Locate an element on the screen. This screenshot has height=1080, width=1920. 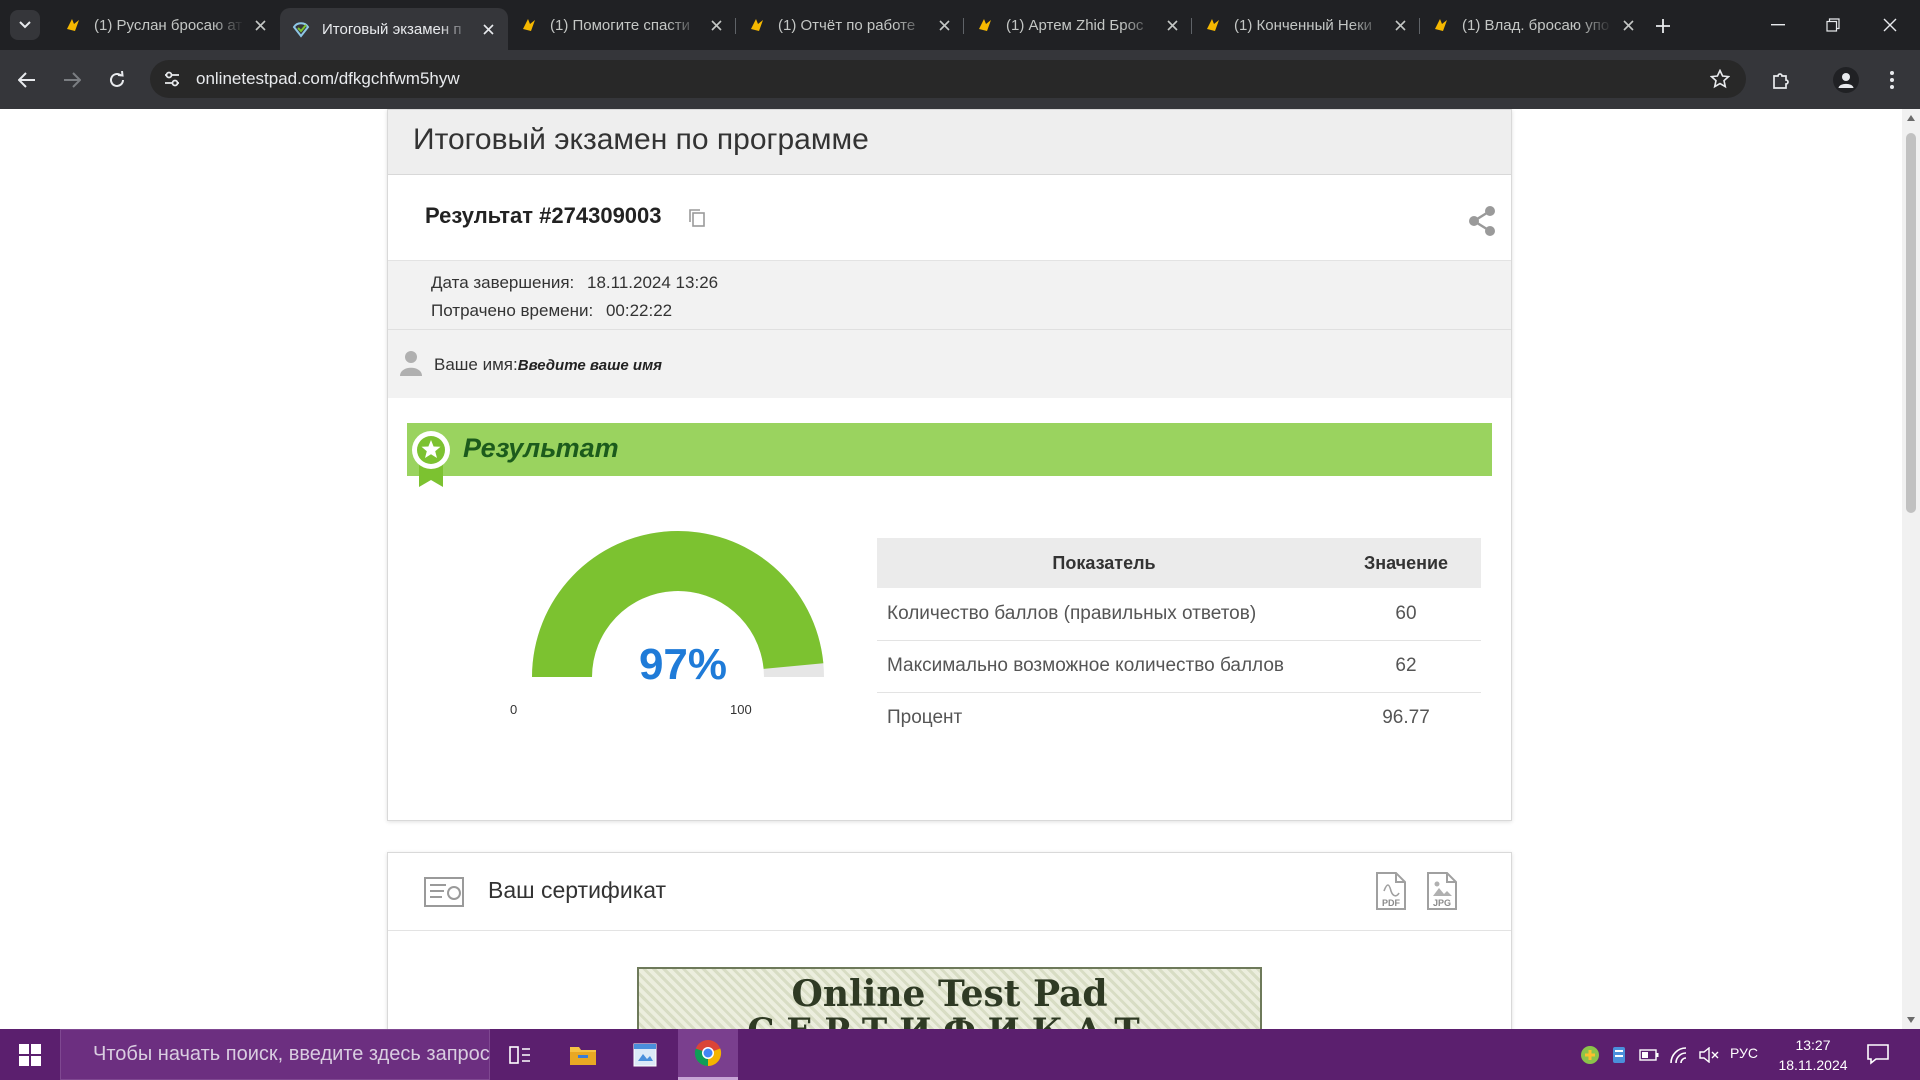
minimize-icon is located at coordinates (1778, 25).